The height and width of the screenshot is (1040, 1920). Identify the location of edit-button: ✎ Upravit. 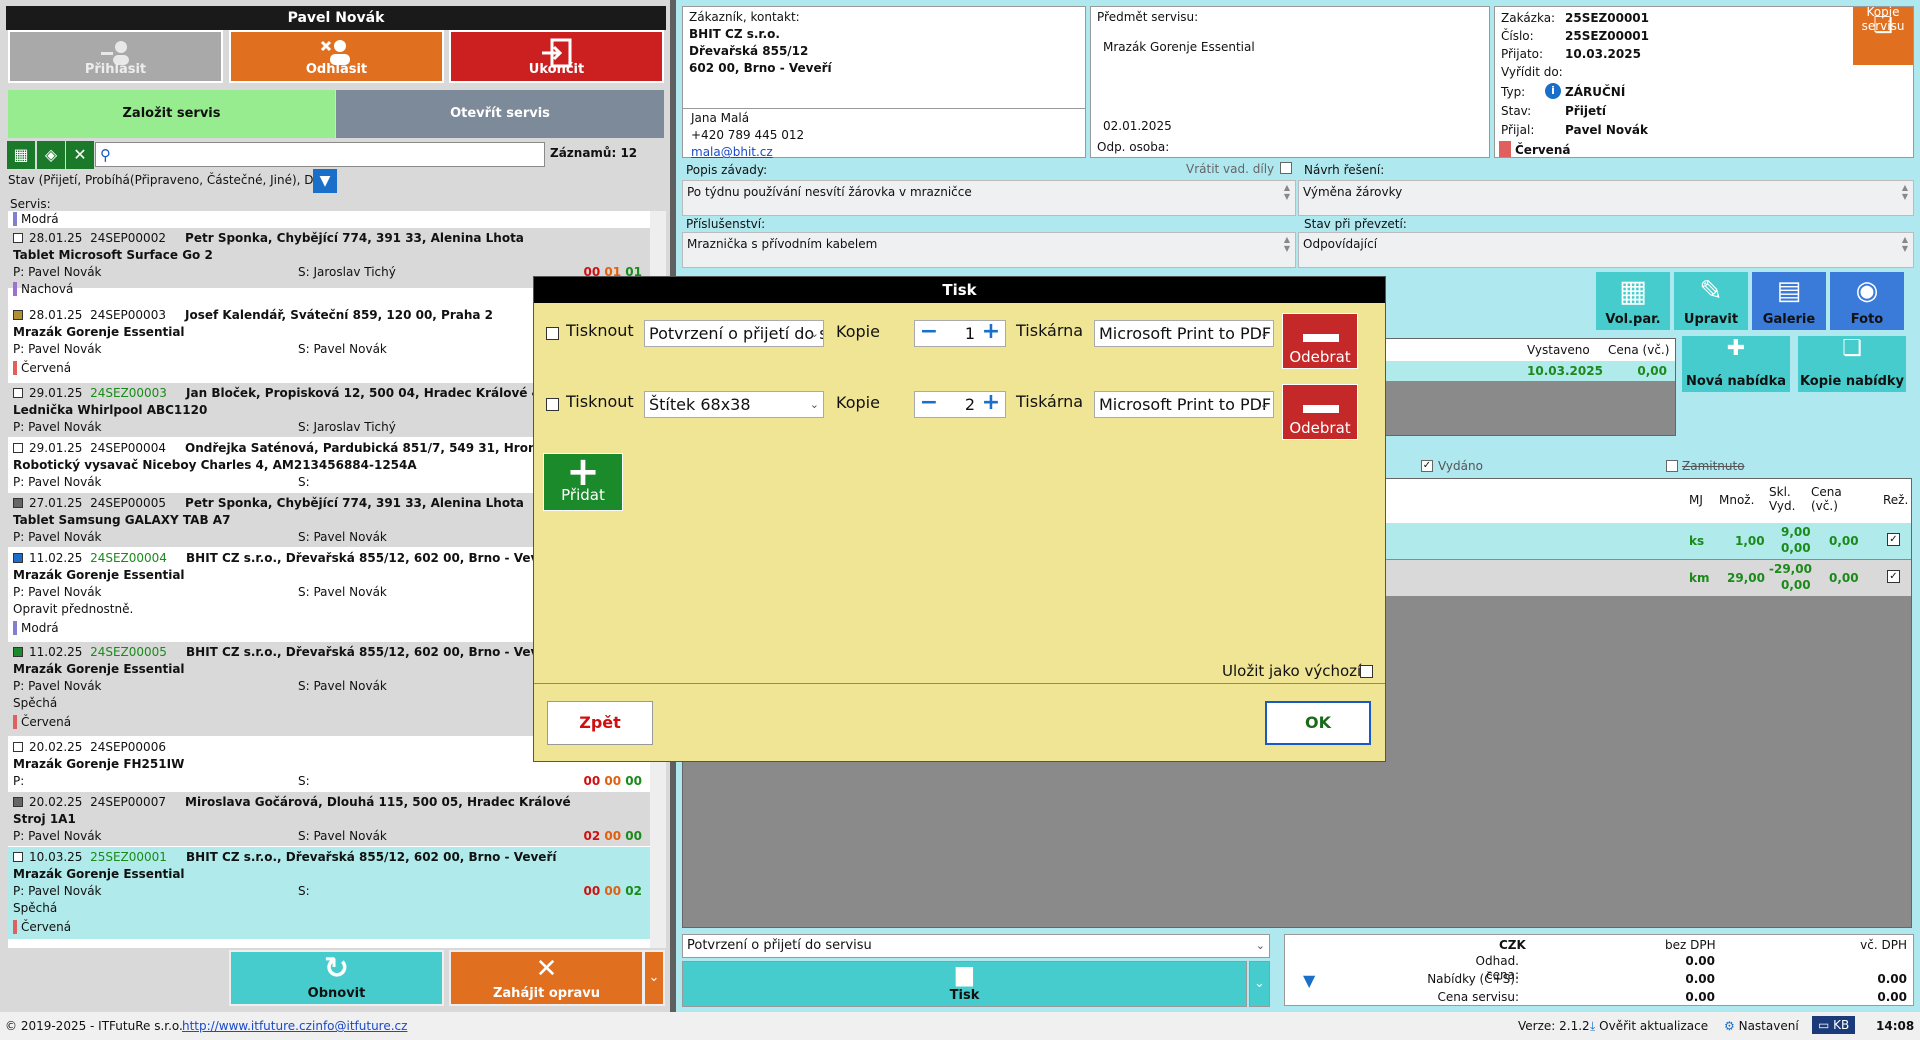
(1711, 301).